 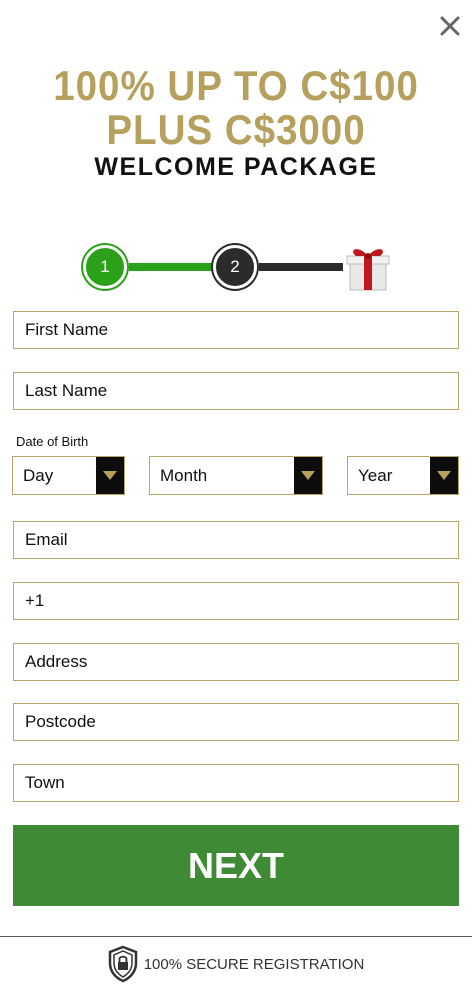 What do you see at coordinates (235, 267) in the screenshot?
I see `step-2-indicator: 2` at bounding box center [235, 267].